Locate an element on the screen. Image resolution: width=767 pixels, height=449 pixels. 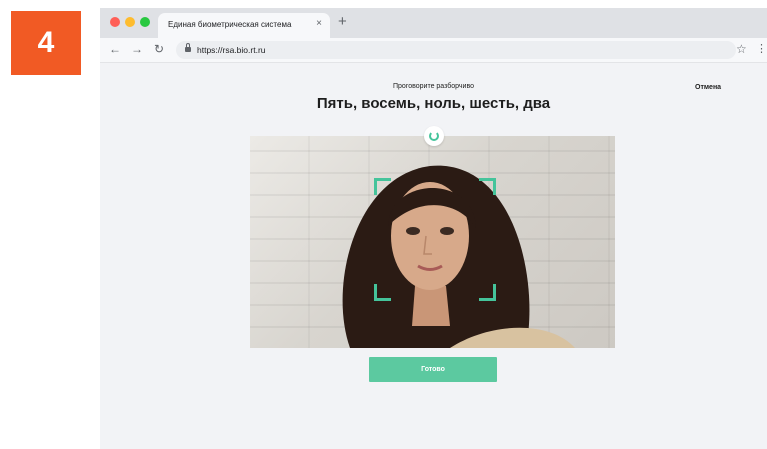
face-frame-corner-bottom-right is located at coordinates (487, 292).